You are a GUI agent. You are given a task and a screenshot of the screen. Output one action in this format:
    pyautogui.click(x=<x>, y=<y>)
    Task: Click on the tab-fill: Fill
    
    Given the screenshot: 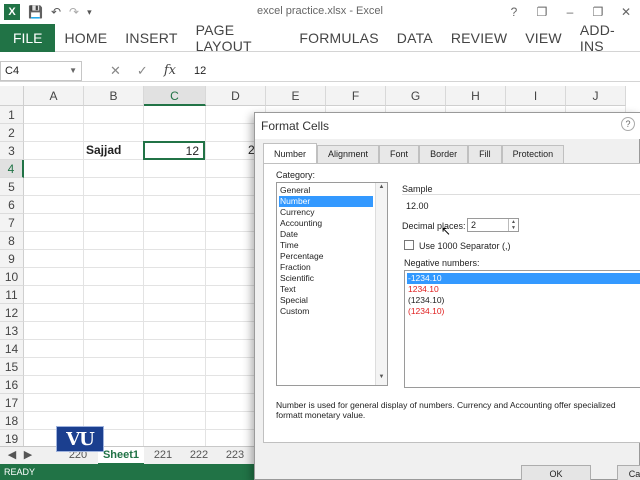 What is the action you would take?
    pyautogui.click(x=485, y=154)
    